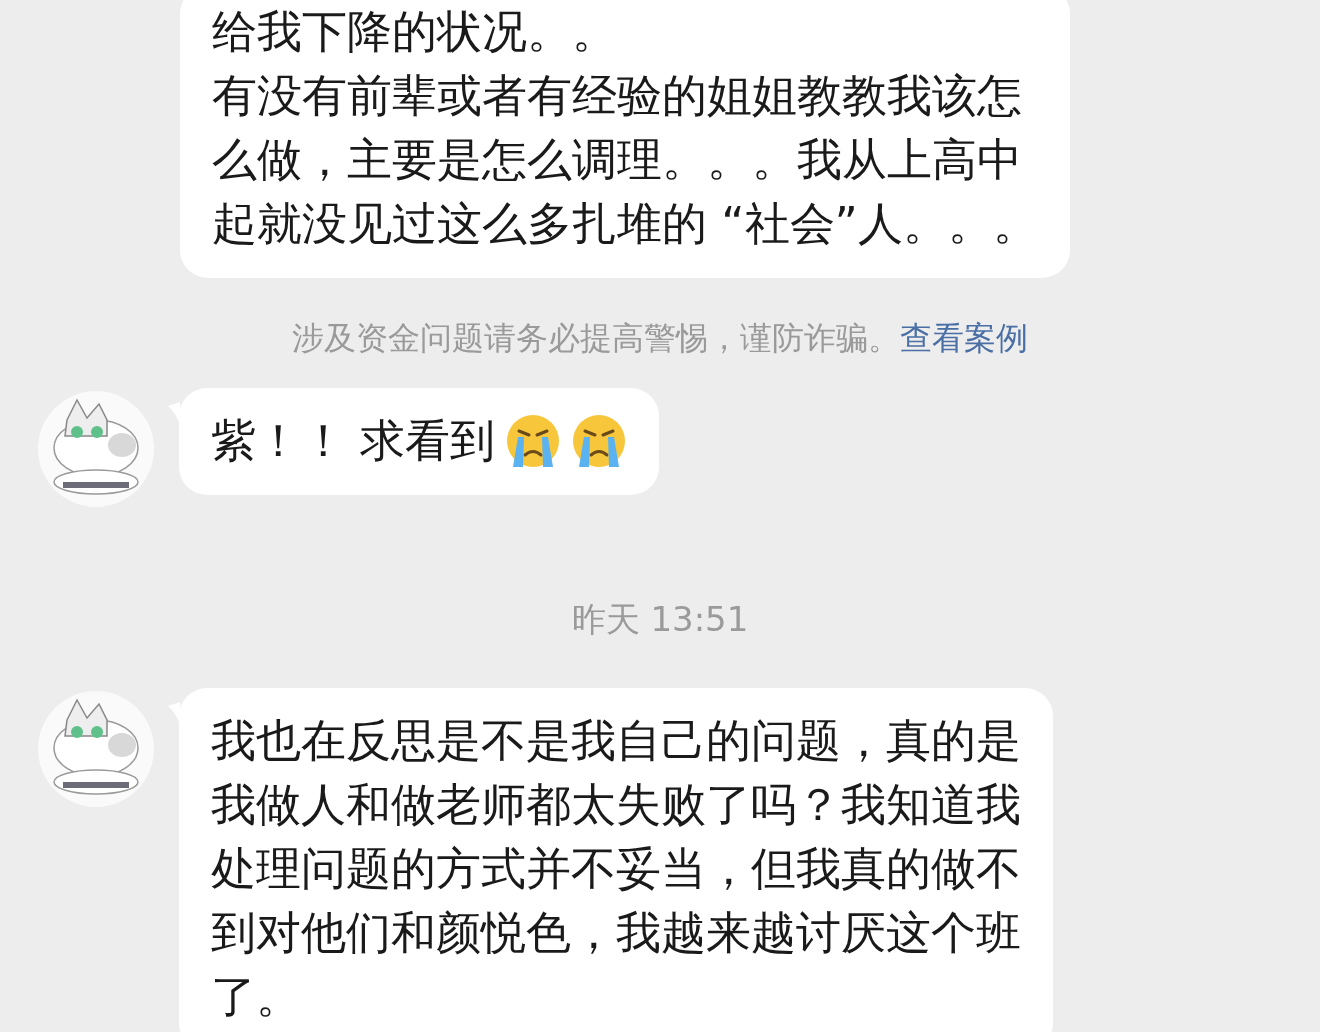 The height and width of the screenshot is (1032, 1320). What do you see at coordinates (660, 619) in the screenshot?
I see `timestamp: 昨天 13:51` at bounding box center [660, 619].